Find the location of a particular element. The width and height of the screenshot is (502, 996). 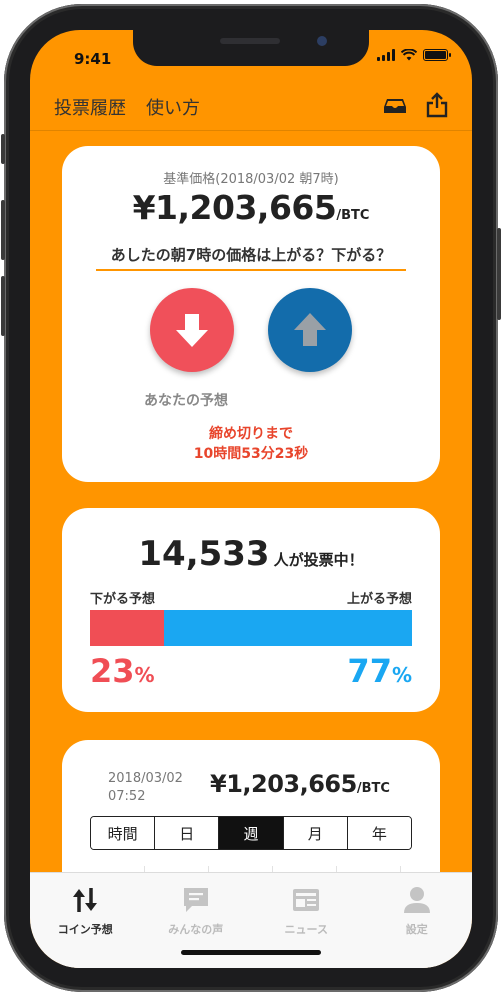

history-link: 投票履歴 is located at coordinates (90, 107).